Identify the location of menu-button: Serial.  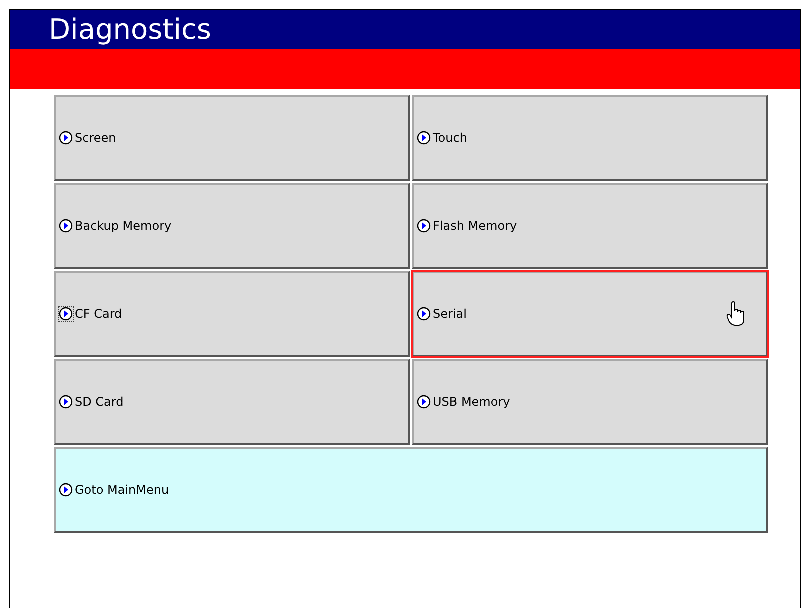
(590, 314).